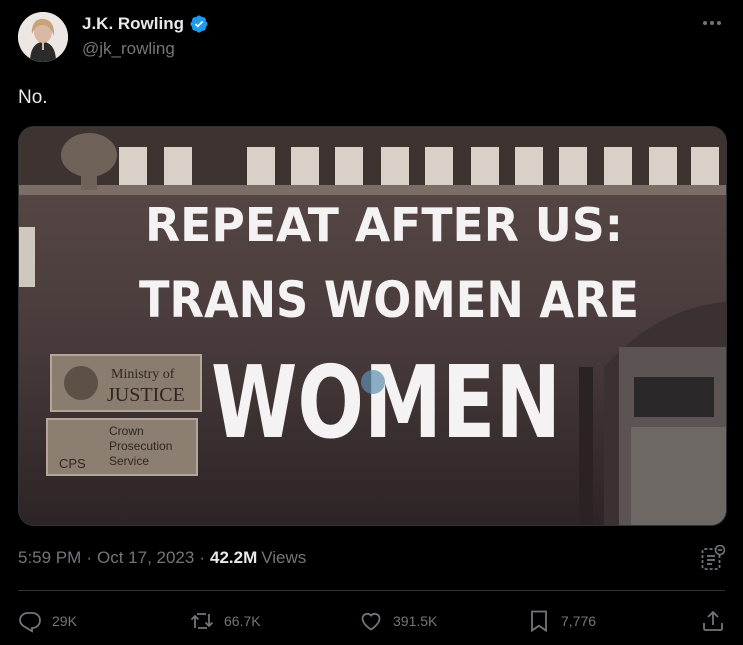  I want to click on tweet-actions: 29K 66.7K 391.5K 7,776, so click(371, 621).